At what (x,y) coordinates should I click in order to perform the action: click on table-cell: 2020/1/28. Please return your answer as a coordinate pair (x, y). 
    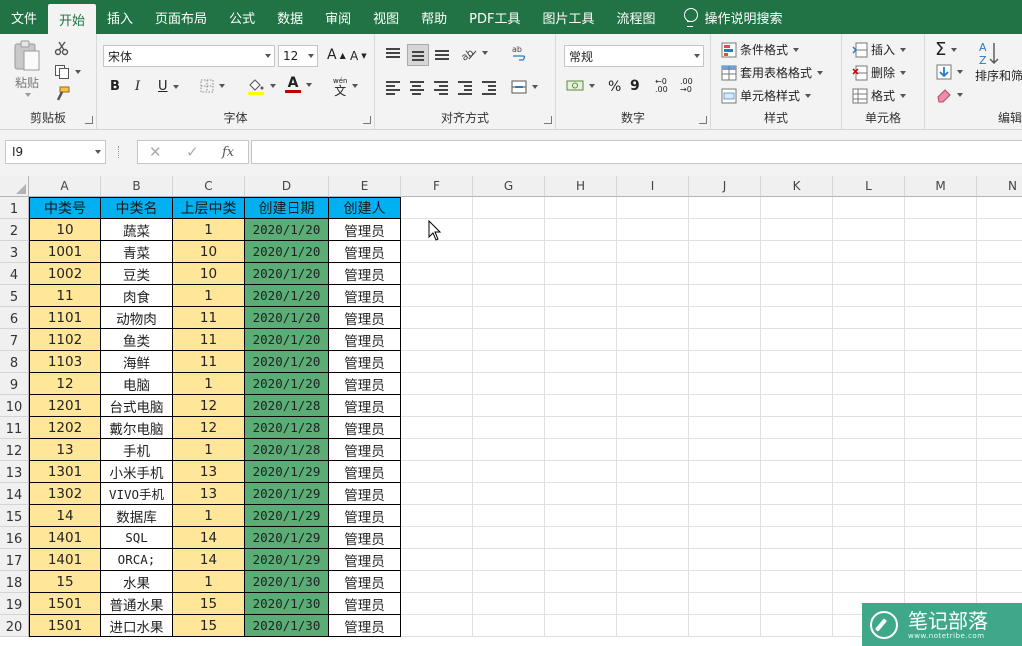
    Looking at the image, I should click on (287, 428).